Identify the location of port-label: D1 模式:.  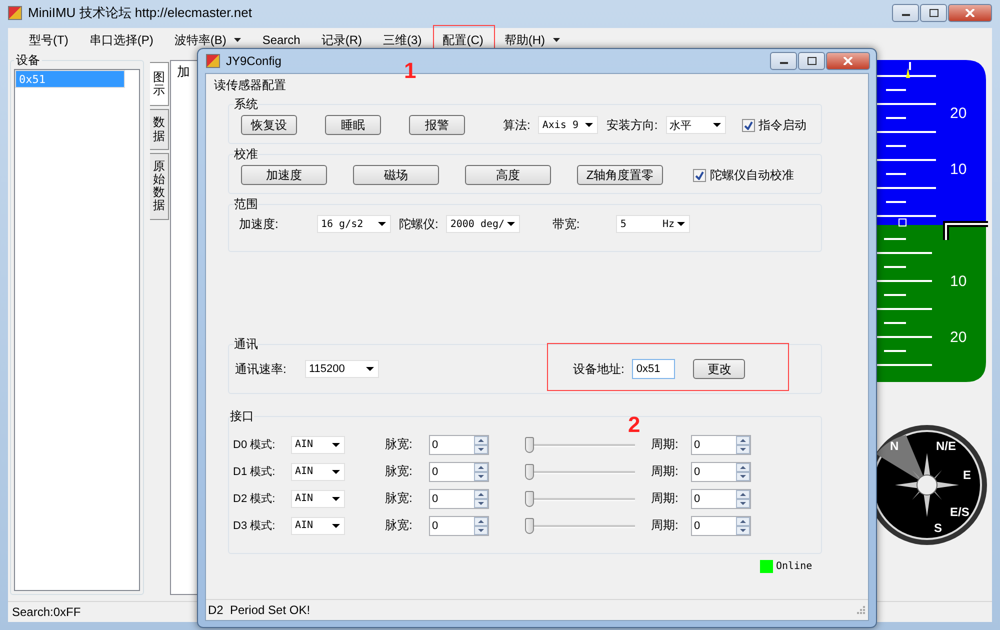
(254, 472).